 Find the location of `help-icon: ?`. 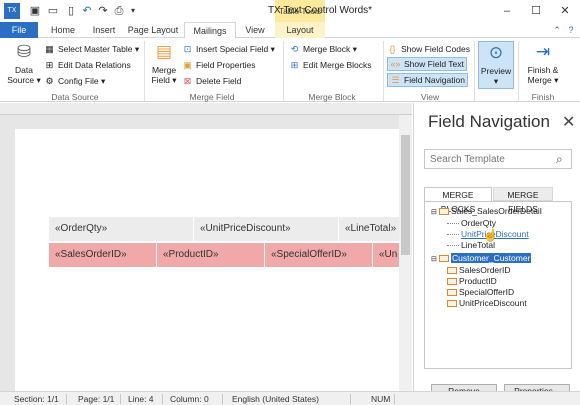

help-icon: ? is located at coordinates (571, 30).